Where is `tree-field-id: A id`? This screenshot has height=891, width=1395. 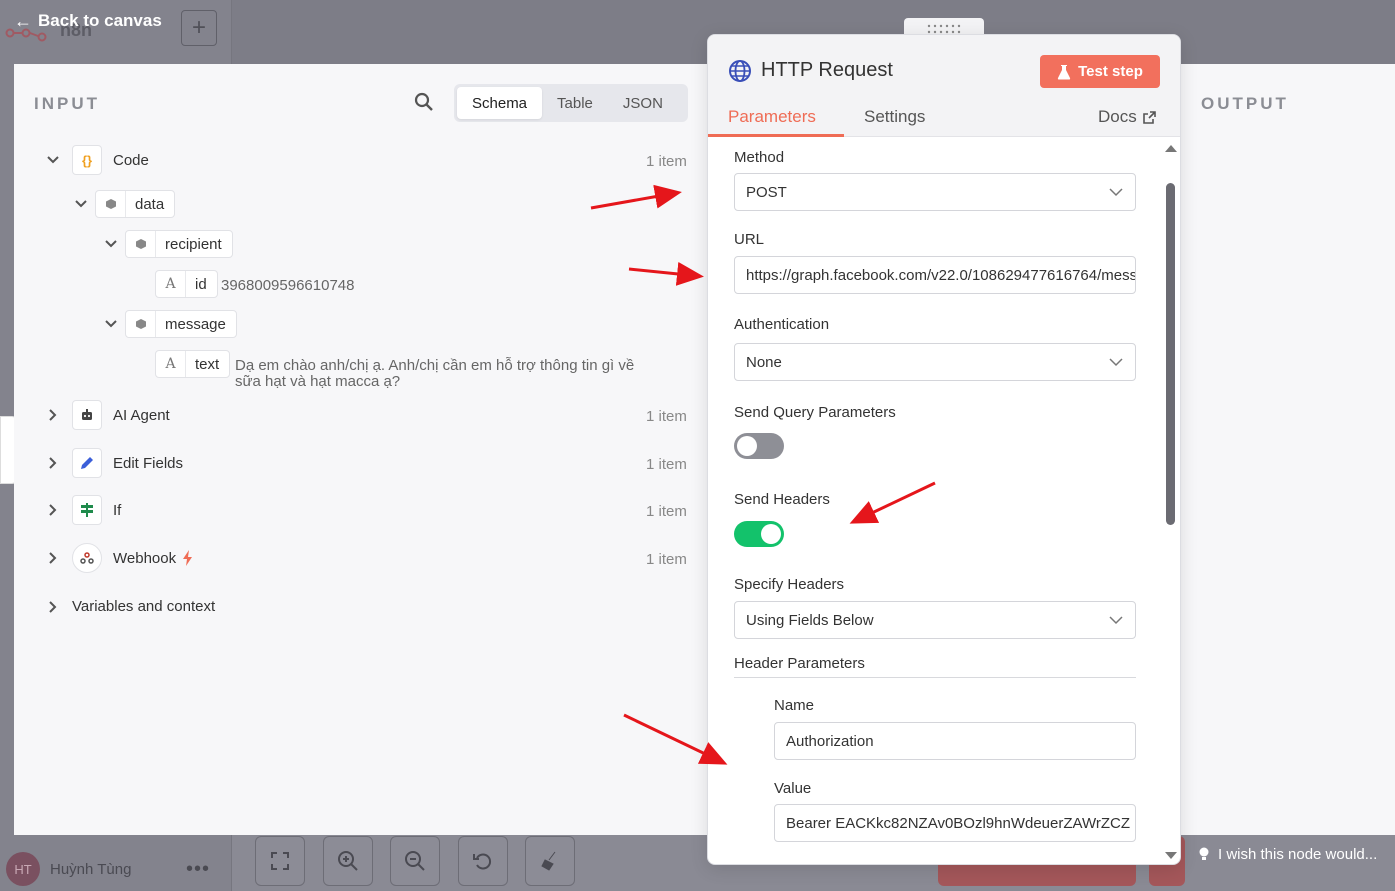 tree-field-id: A id is located at coordinates (186, 284).